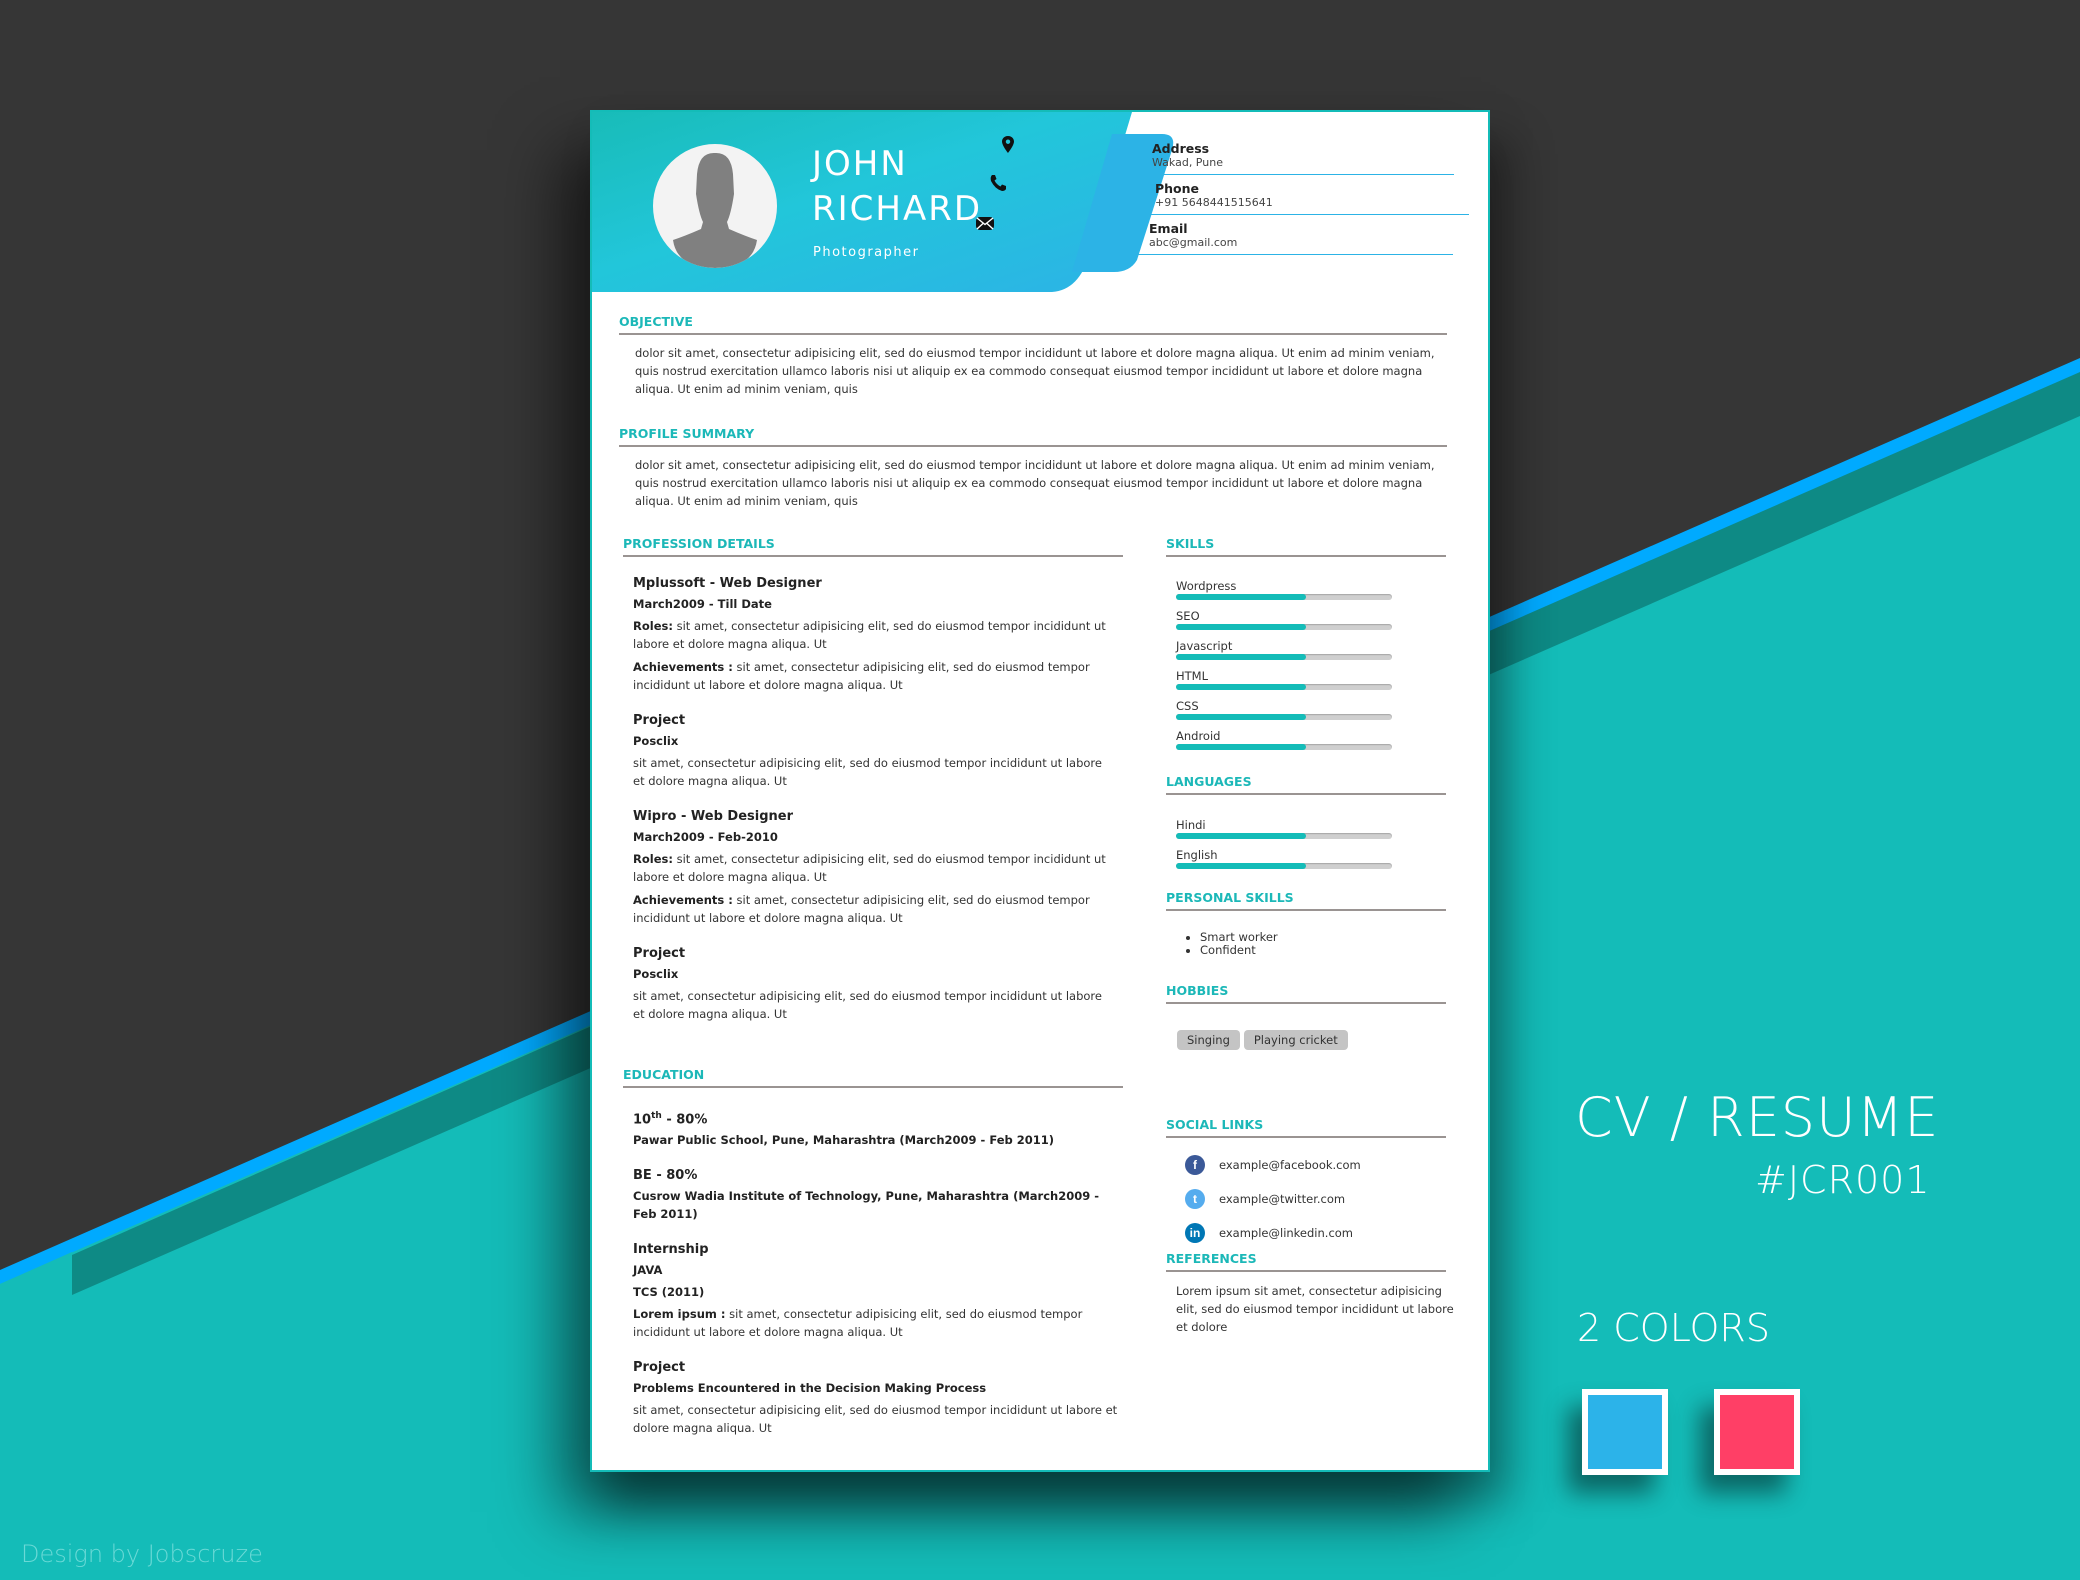 The width and height of the screenshot is (2080, 1580). I want to click on contact-value: +91 5648441515641, so click(1312, 202).